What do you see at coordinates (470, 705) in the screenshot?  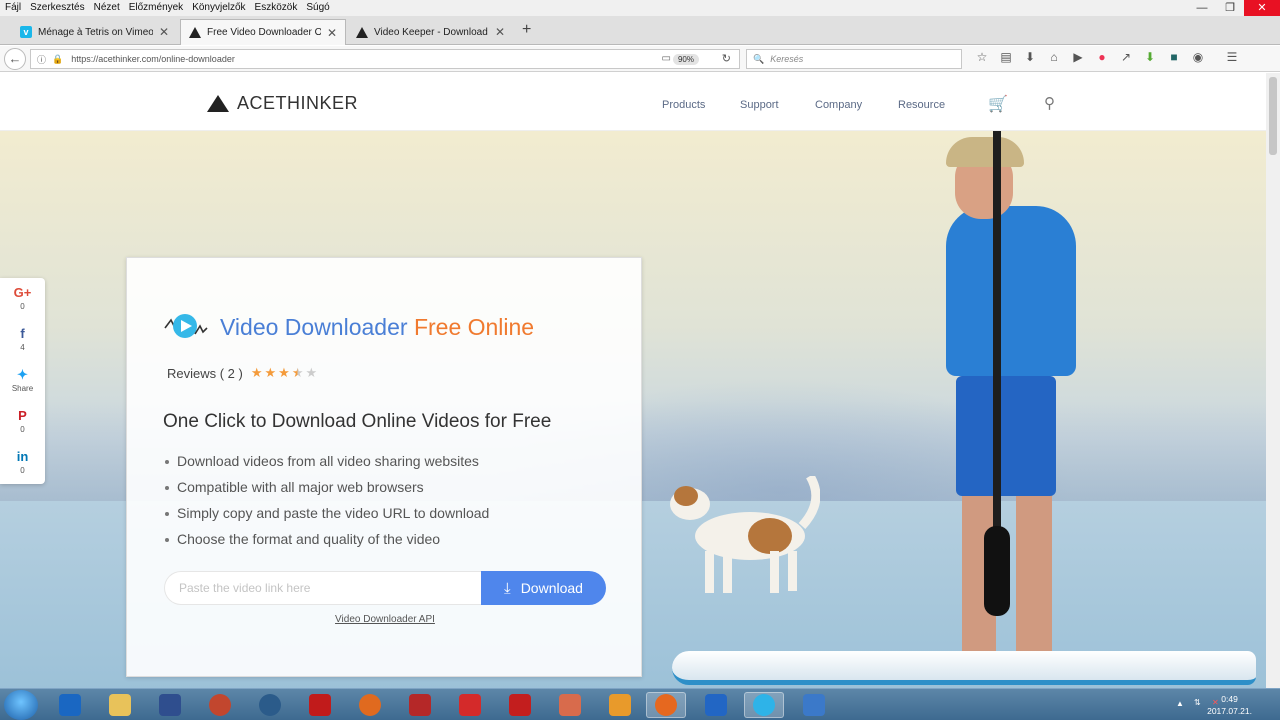 I see `taskbar-app9` at bounding box center [470, 705].